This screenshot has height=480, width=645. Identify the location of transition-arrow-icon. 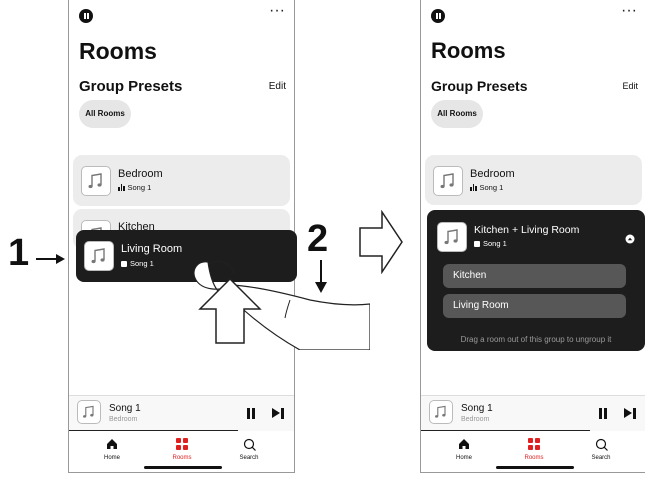
(381, 242).